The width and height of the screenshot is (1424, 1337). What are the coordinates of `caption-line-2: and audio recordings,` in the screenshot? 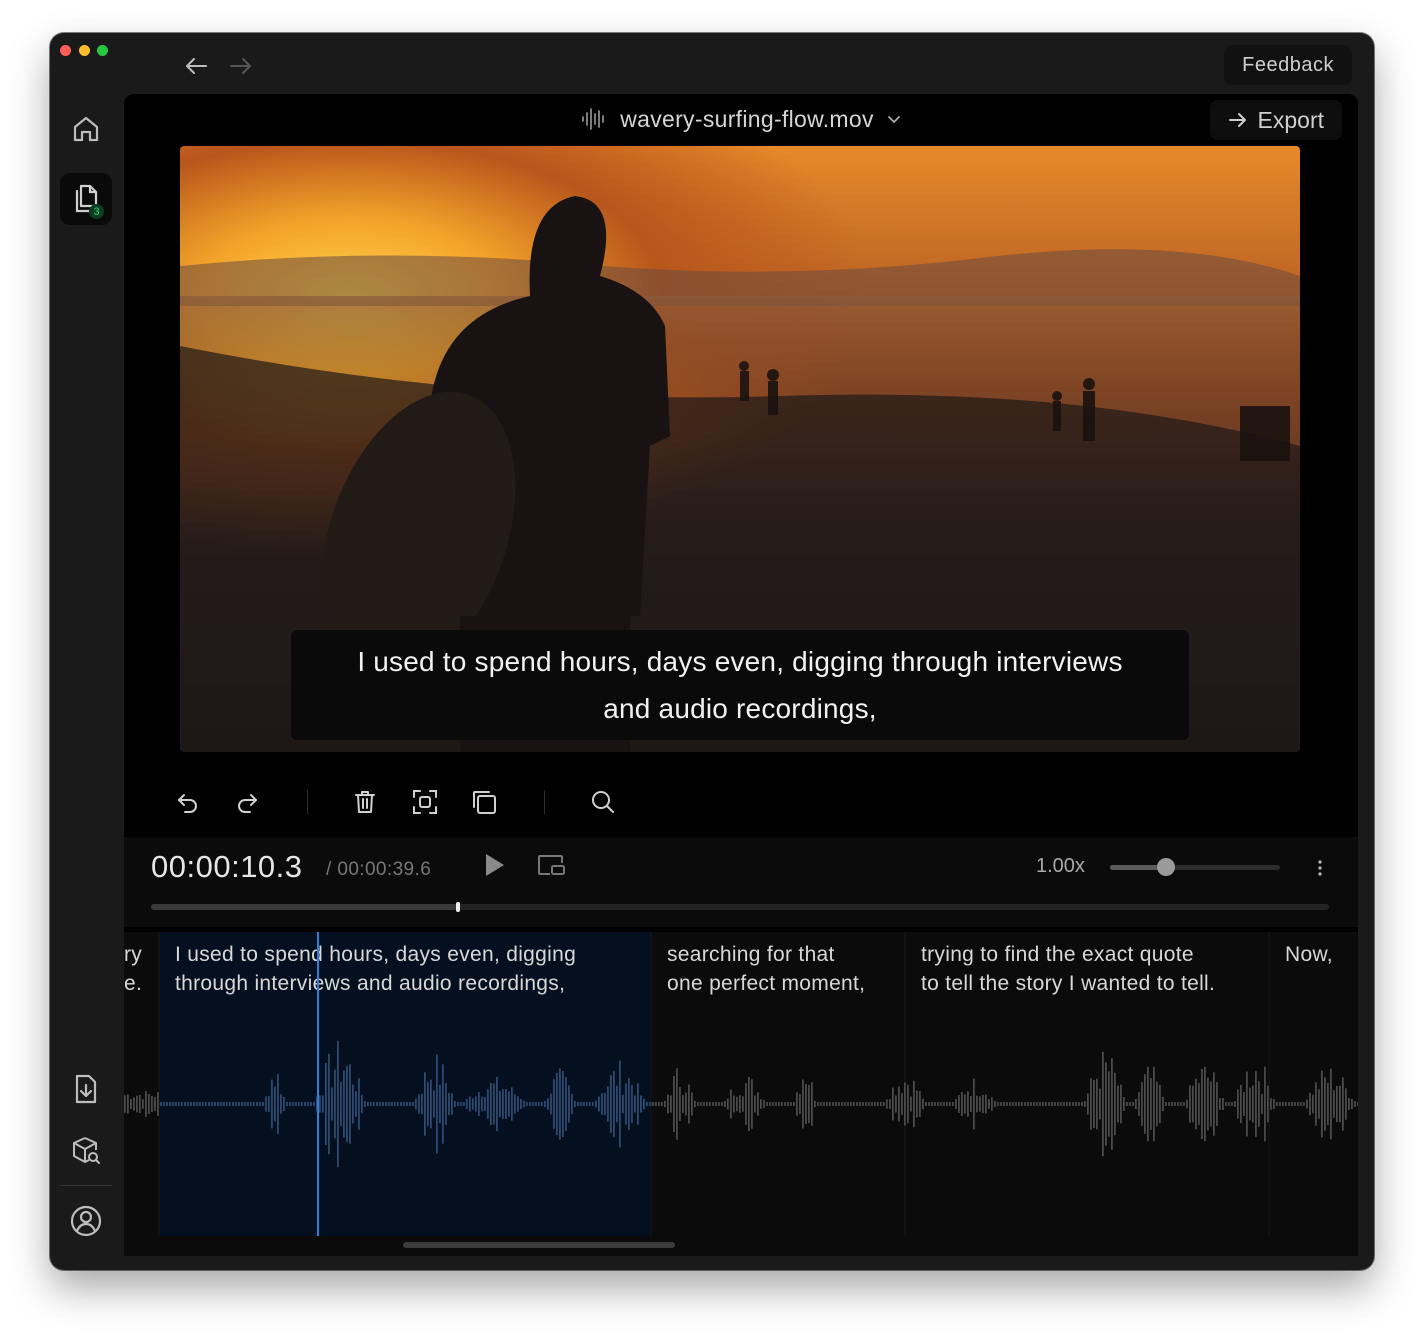 It's located at (740, 708).